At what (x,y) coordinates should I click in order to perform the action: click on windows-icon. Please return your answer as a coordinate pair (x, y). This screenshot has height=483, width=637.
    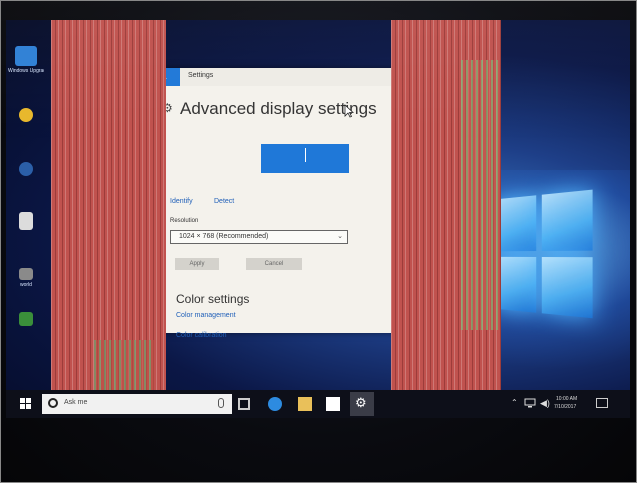
    Looking at the image, I should click on (26, 56).